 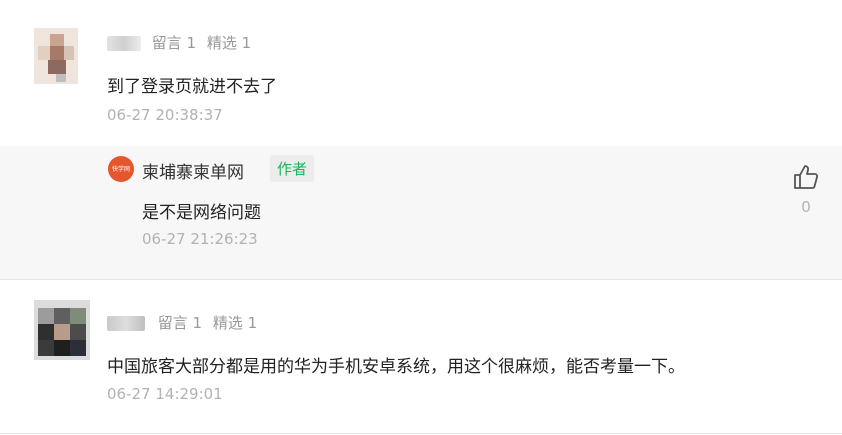 I want to click on thumbs-up-icon, so click(x=806, y=177).